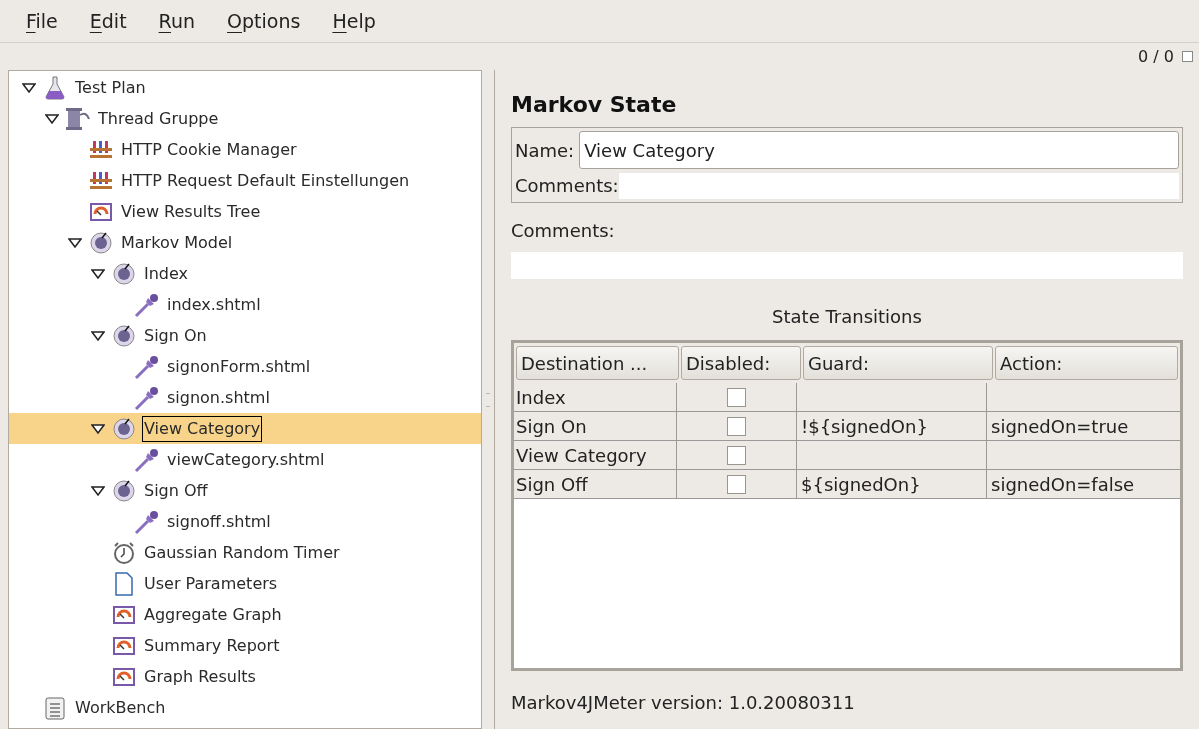 This screenshot has height=729, width=1199. I want to click on tree-row: Sign On, so click(245, 335).